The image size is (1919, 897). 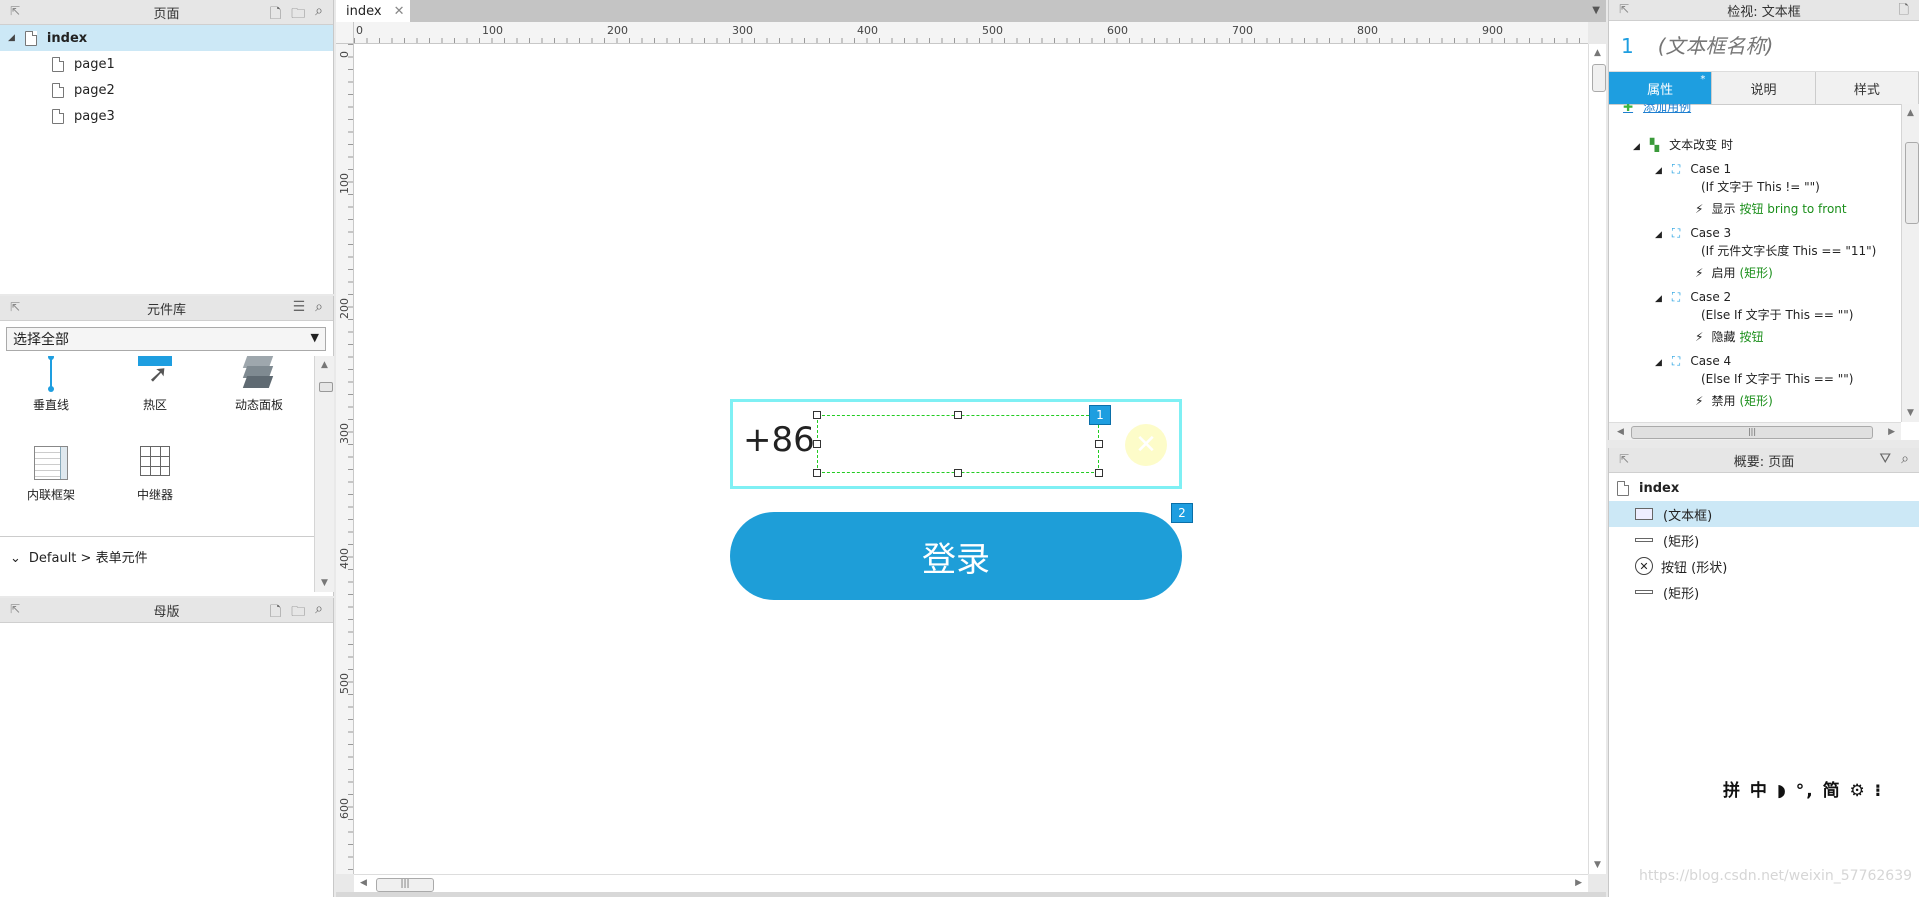 What do you see at coordinates (155, 384) in the screenshot?
I see `library-item-hotspot: ➚ 热区` at bounding box center [155, 384].